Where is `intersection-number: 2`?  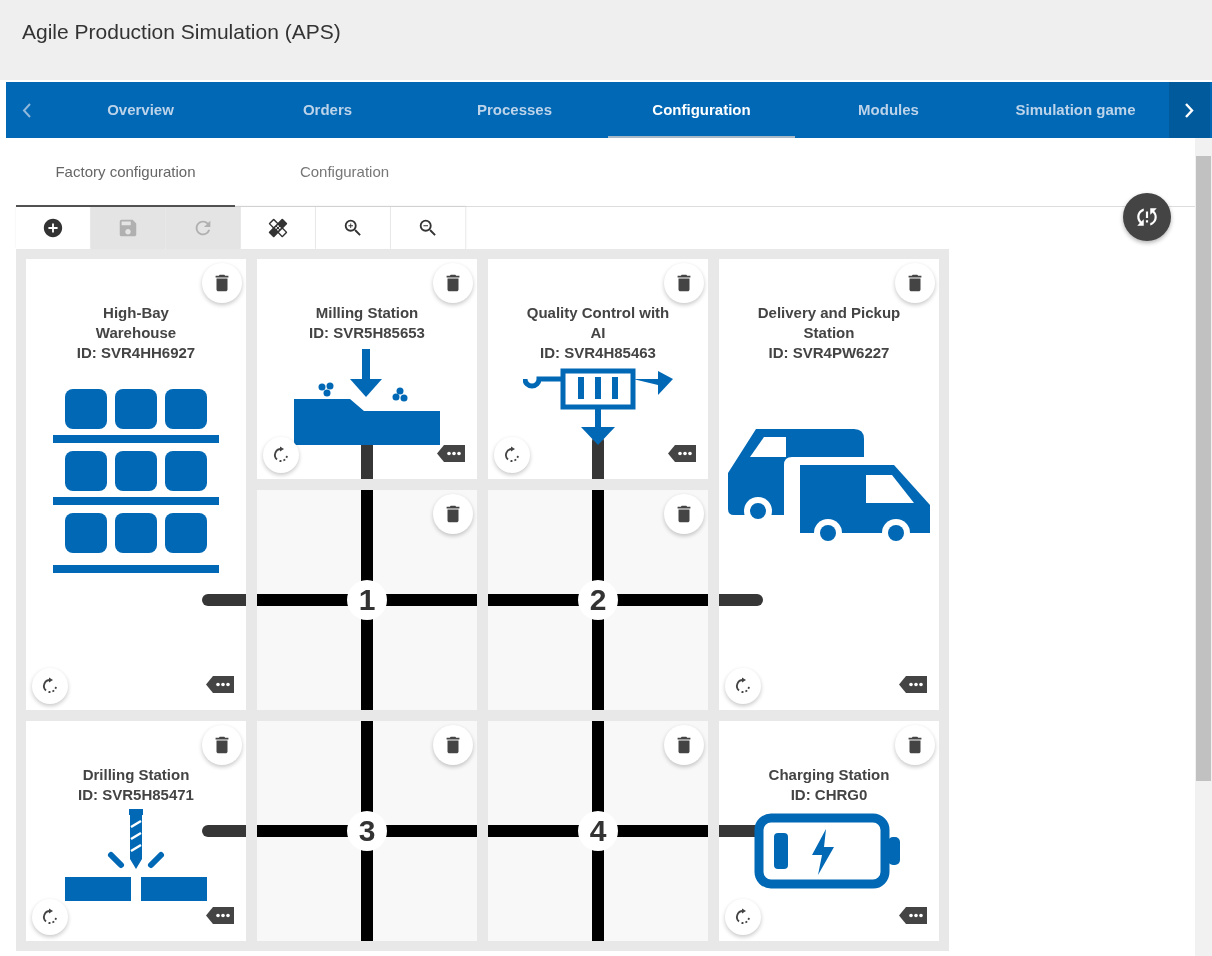
intersection-number: 2 is located at coordinates (598, 600).